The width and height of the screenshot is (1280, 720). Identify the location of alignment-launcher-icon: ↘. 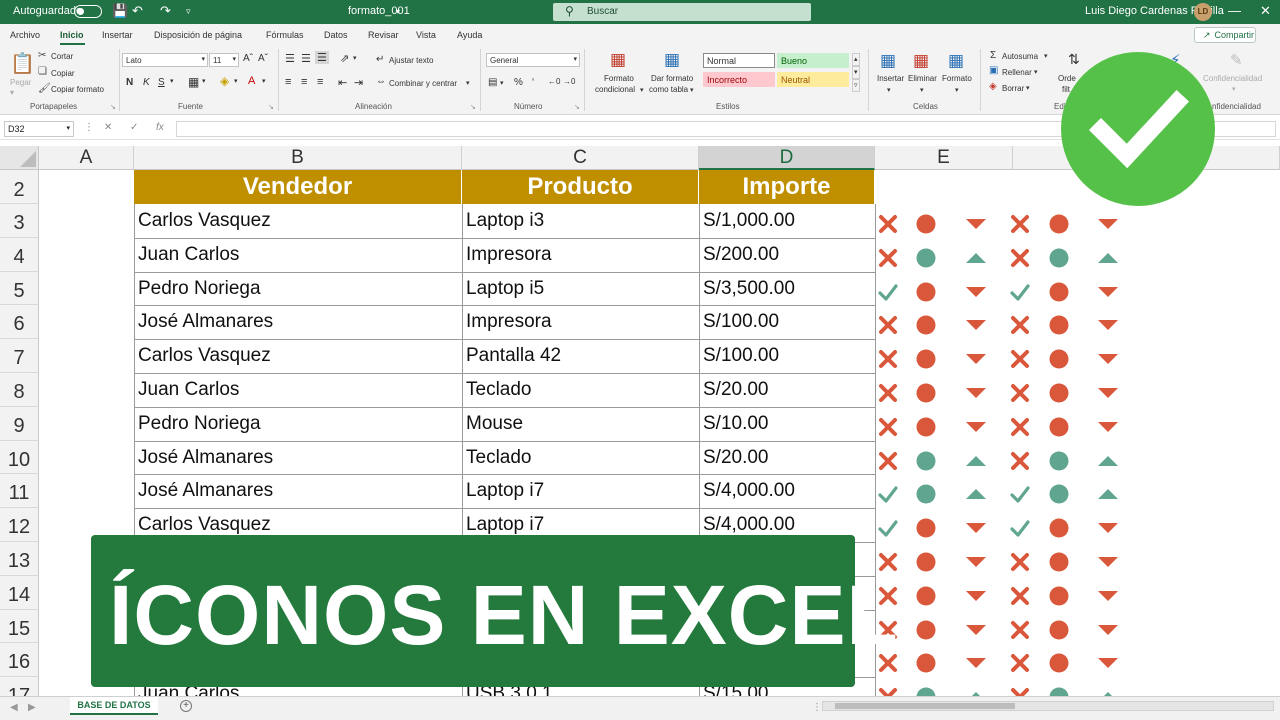
(473, 107).